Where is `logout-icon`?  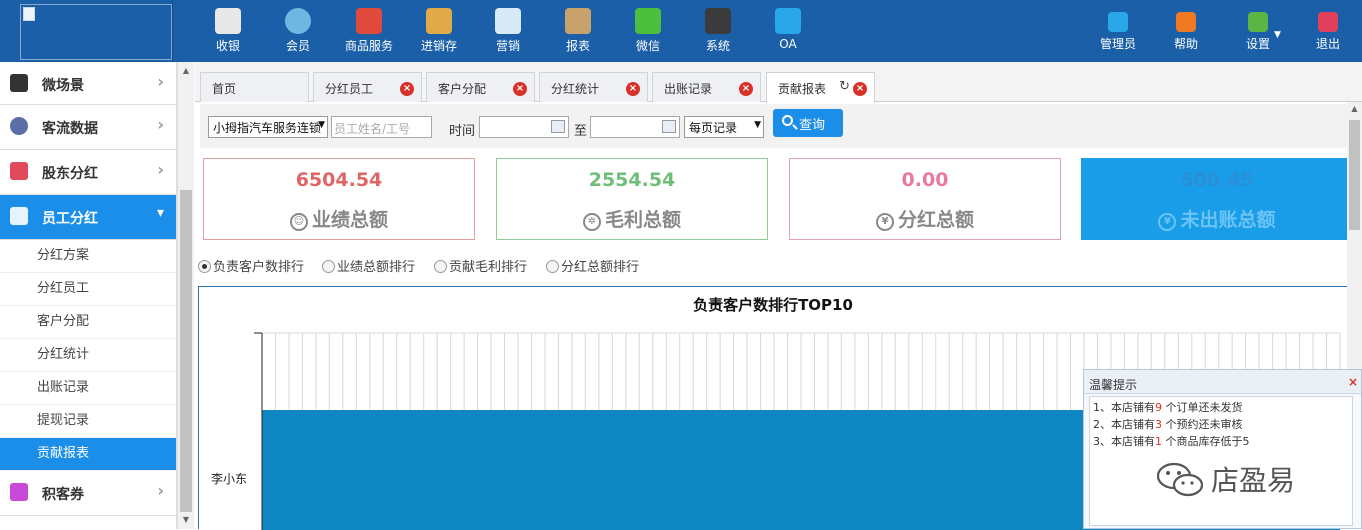 logout-icon is located at coordinates (1328, 22).